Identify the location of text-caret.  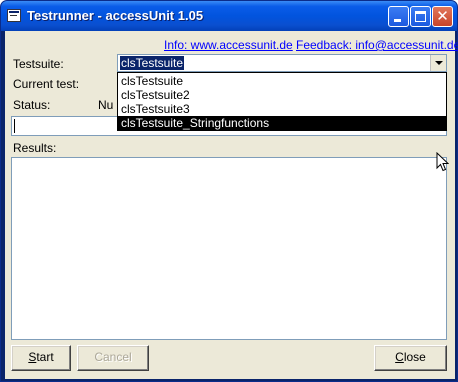
(14, 126).